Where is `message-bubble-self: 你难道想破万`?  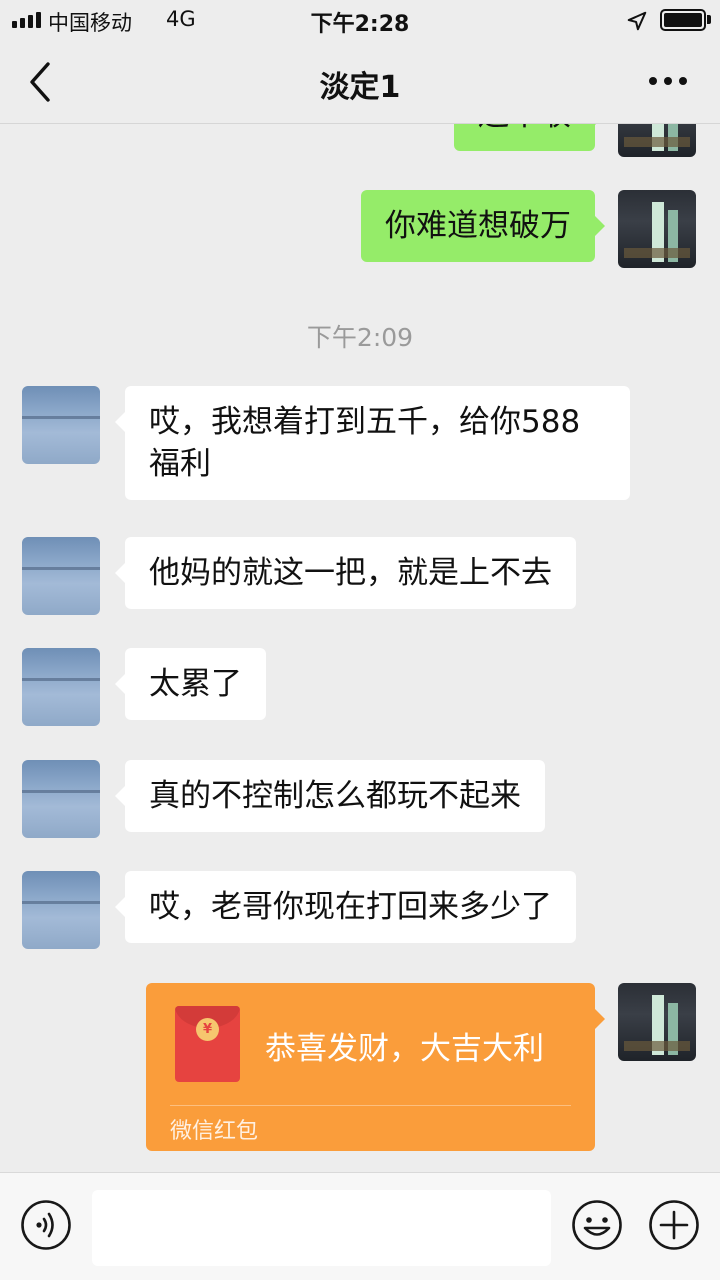 message-bubble-self: 你难道想破万 is located at coordinates (483, 226).